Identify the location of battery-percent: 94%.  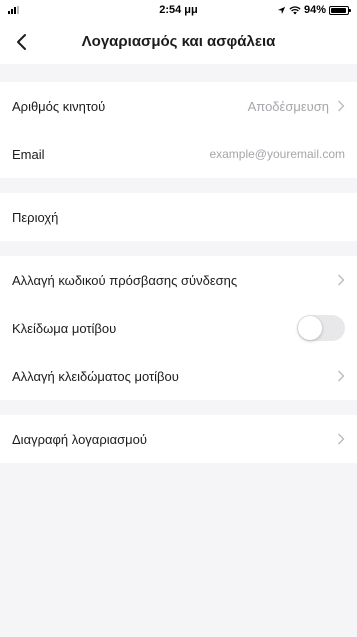
(314, 10).